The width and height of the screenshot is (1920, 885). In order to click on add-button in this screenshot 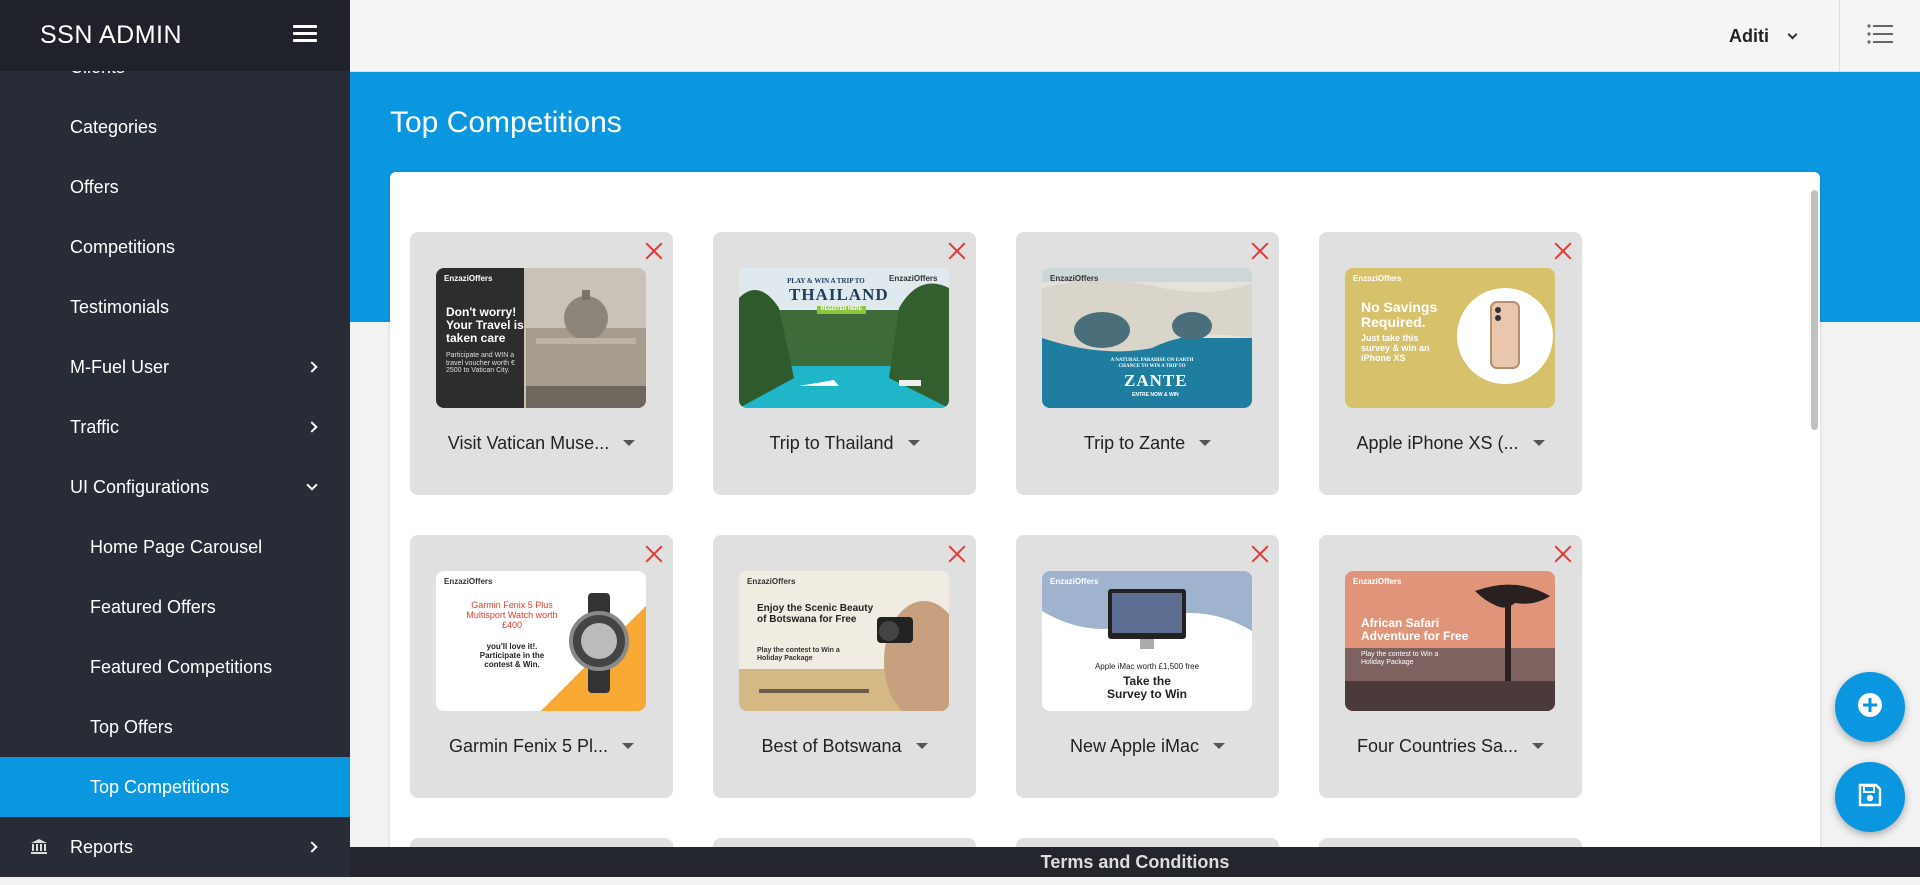, I will do `click(1870, 707)`.